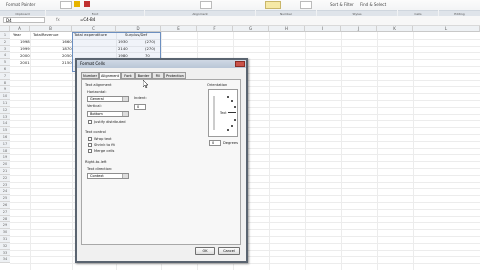 The image size is (480, 270). What do you see at coordinates (150, 49) in the screenshot?
I see `cell-d3: (270)` at bounding box center [150, 49].